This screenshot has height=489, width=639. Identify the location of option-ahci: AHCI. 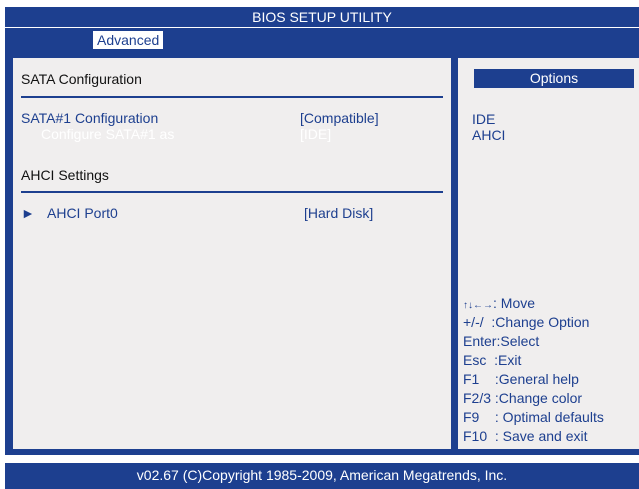
(488, 135).